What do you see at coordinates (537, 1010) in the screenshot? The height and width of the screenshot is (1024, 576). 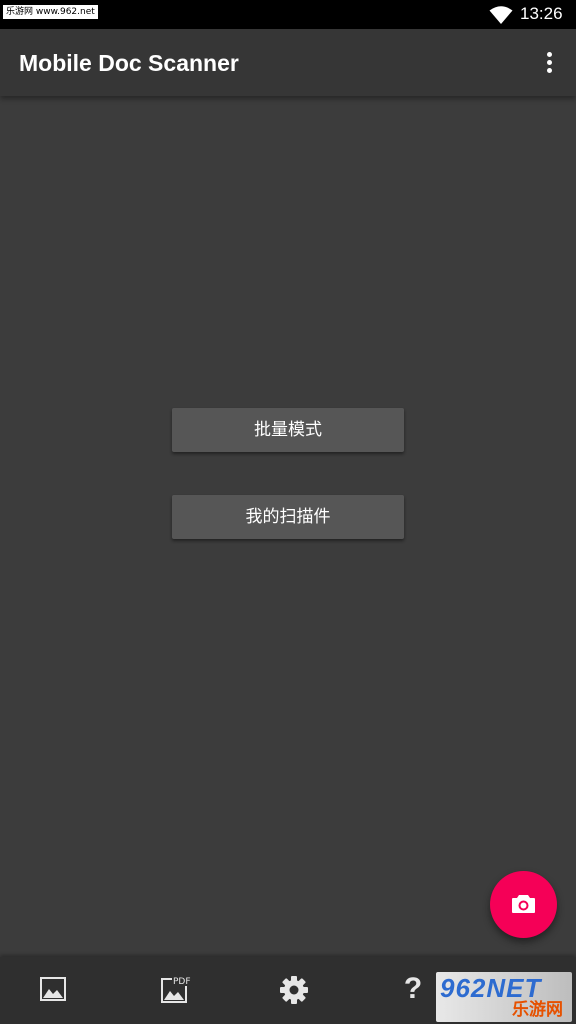 I see `logo-sub-text: 乐游网` at bounding box center [537, 1010].